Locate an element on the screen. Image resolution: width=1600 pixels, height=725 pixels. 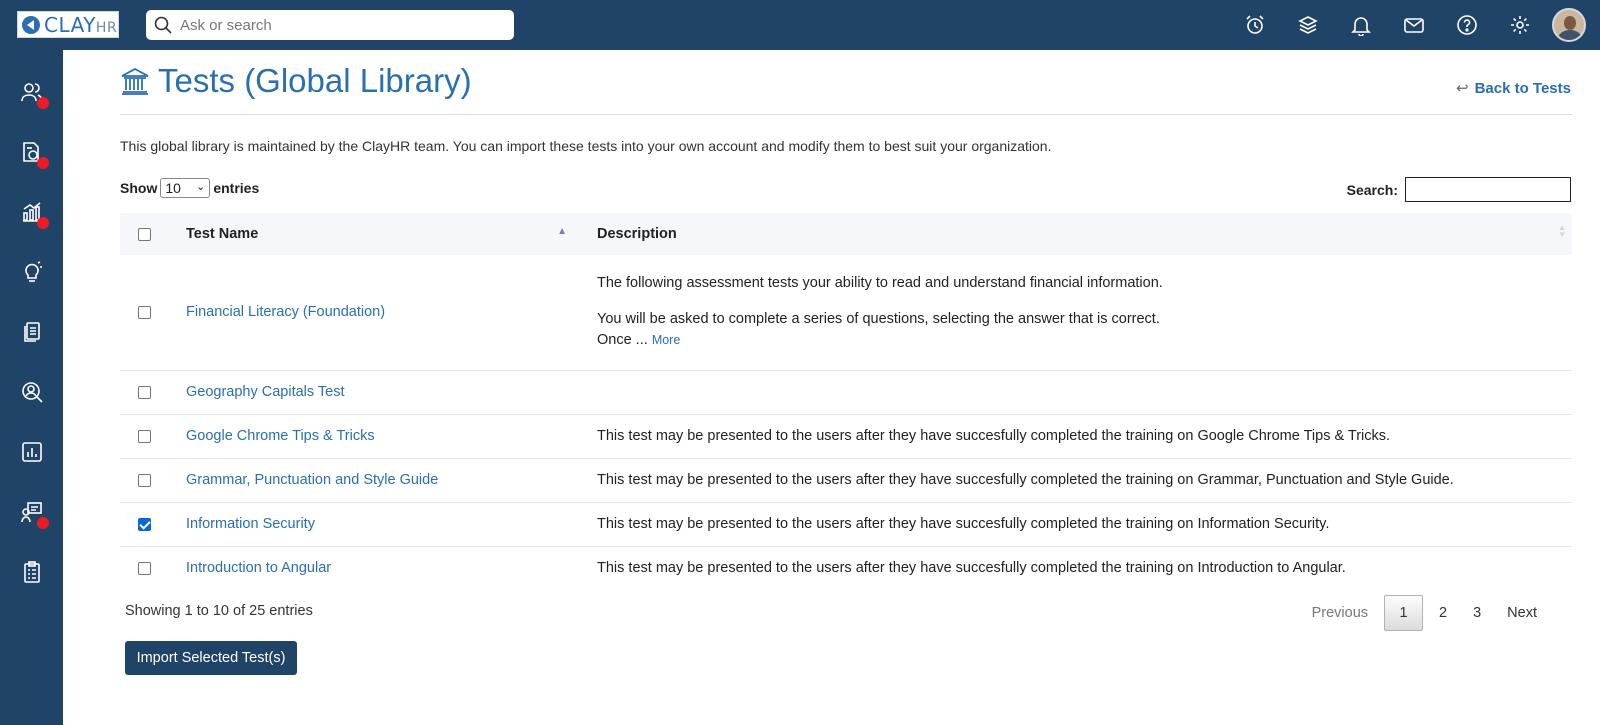
select-all-checkbox is located at coordinates (144, 234).